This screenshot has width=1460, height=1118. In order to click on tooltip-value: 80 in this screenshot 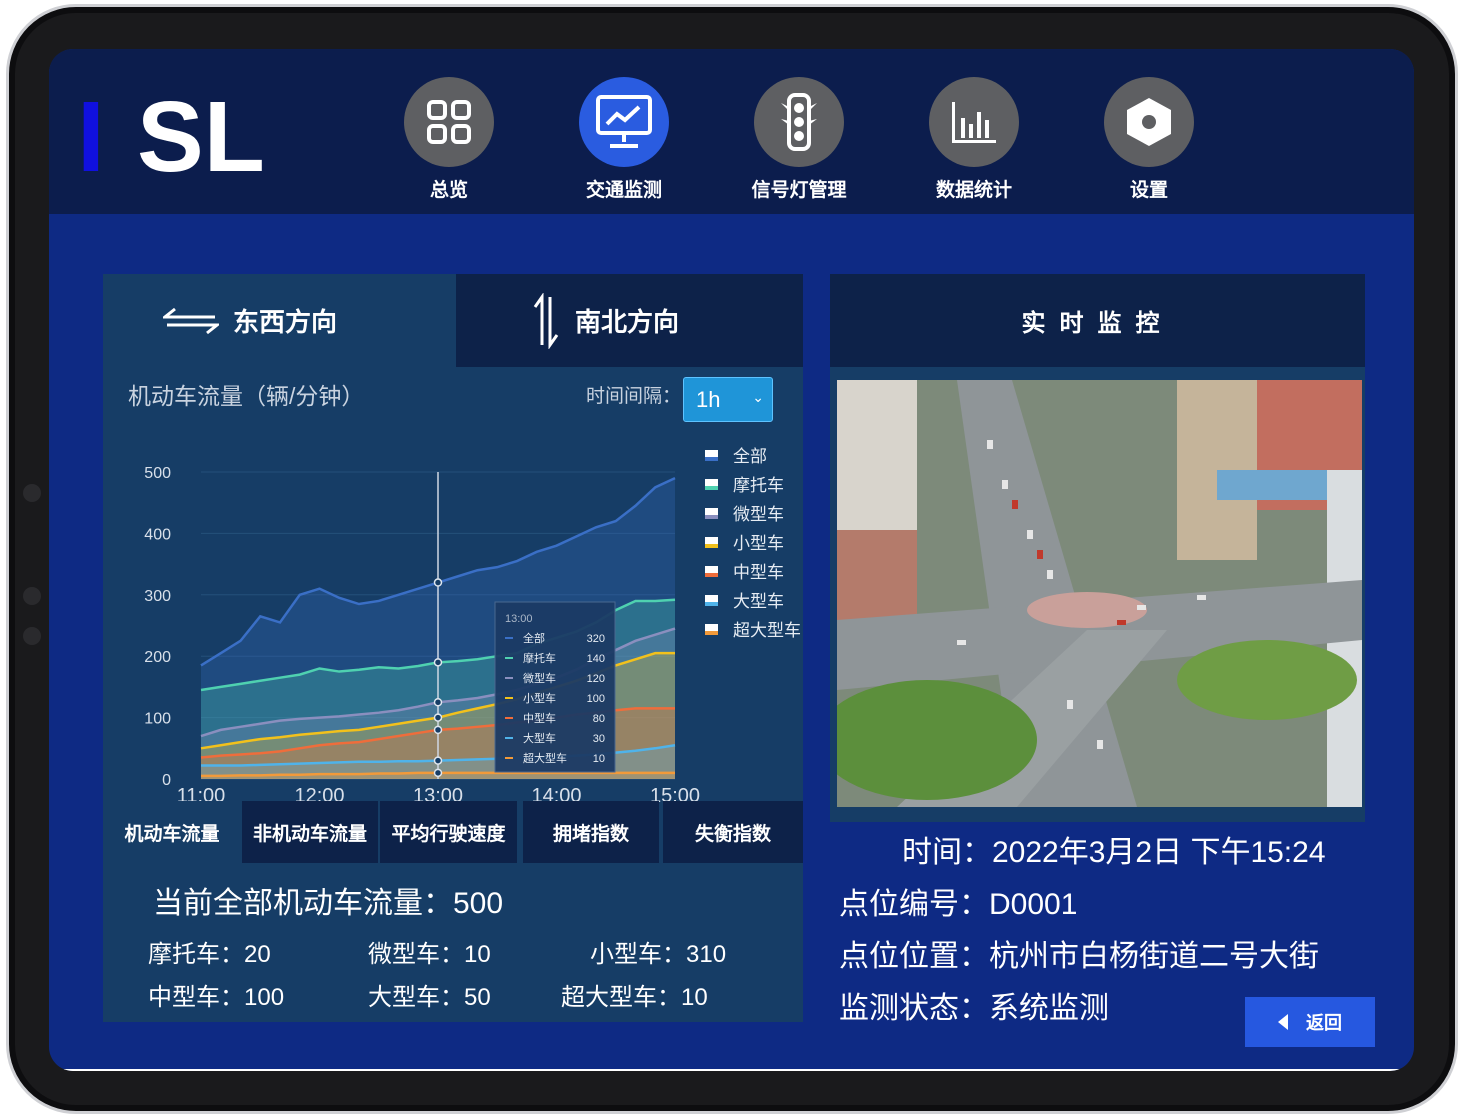, I will do `click(599, 719)`.